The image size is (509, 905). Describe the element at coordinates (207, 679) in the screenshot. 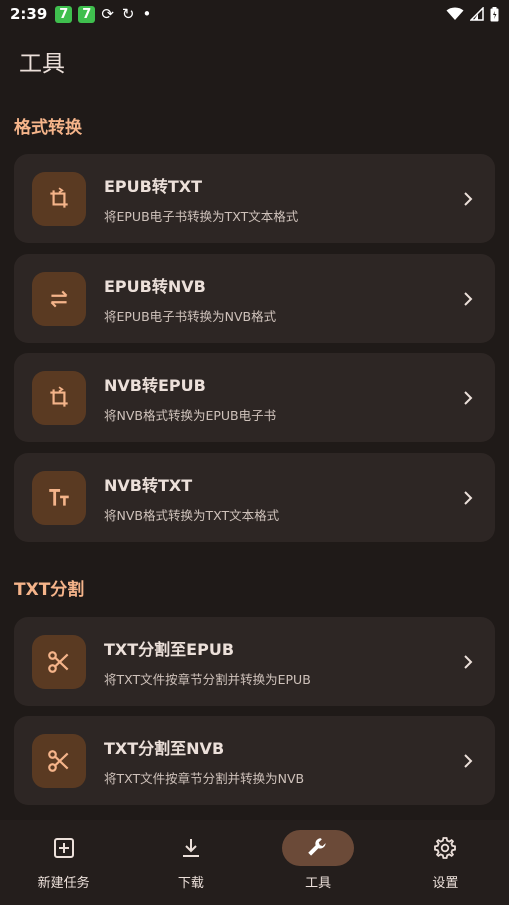

I see `card-subtitle: 将TXT文件按章节分割并转换为EPUB` at that location.